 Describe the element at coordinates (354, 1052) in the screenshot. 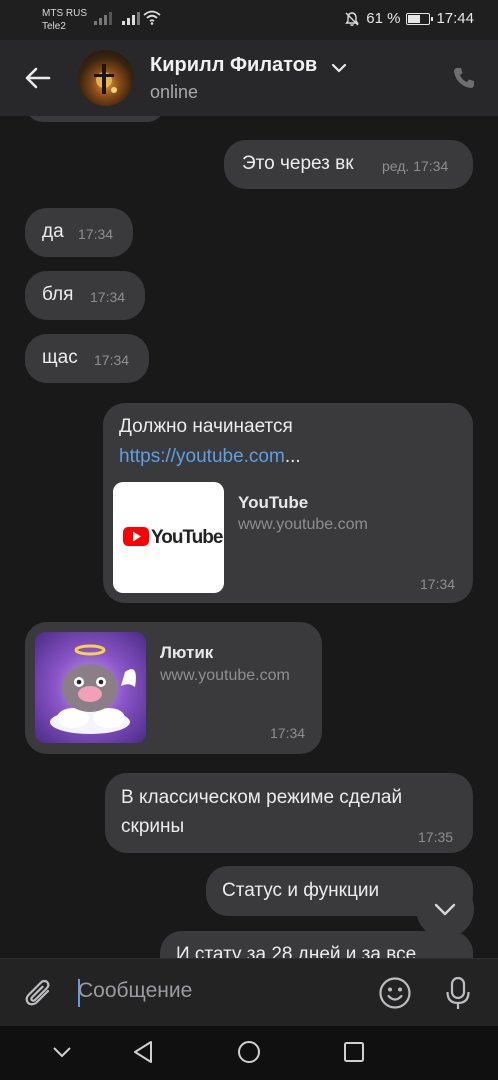

I see `recents-square-icon` at that location.